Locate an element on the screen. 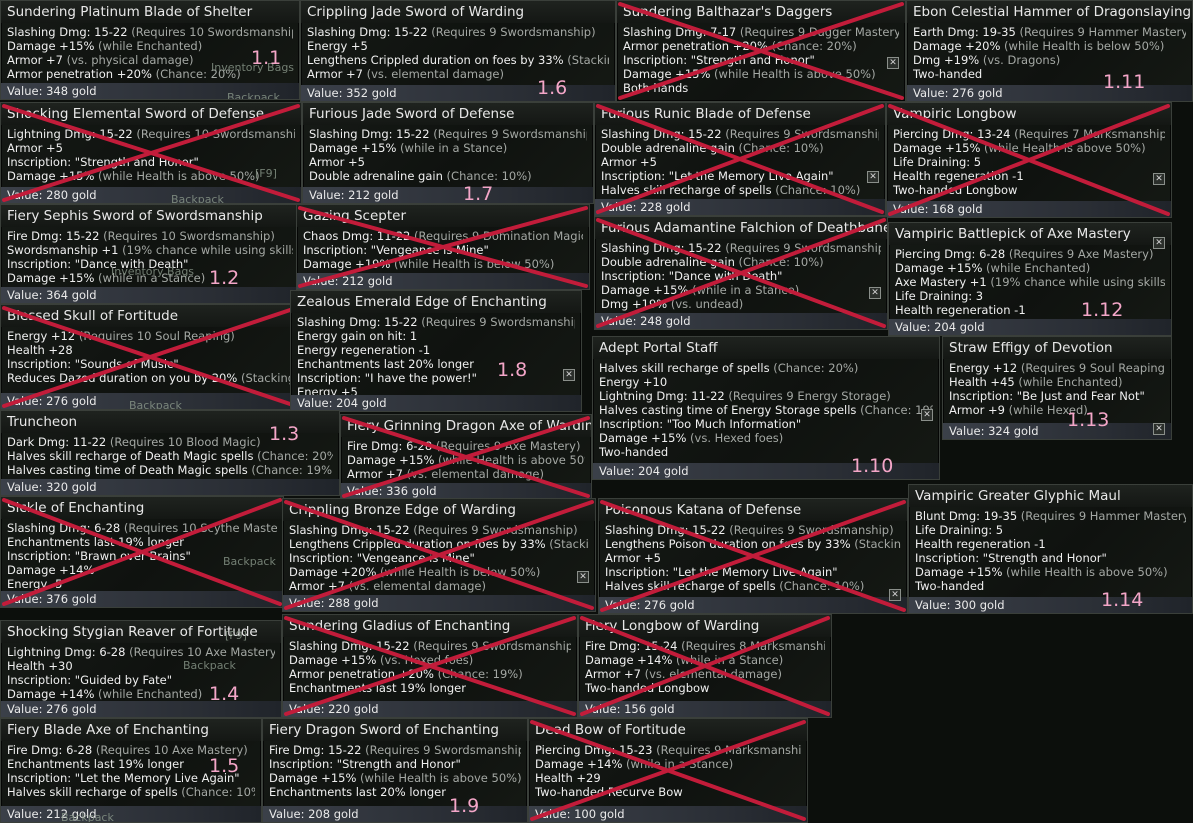 This screenshot has width=1193, height=823. annotation-number: 1.9 is located at coordinates (464, 806).